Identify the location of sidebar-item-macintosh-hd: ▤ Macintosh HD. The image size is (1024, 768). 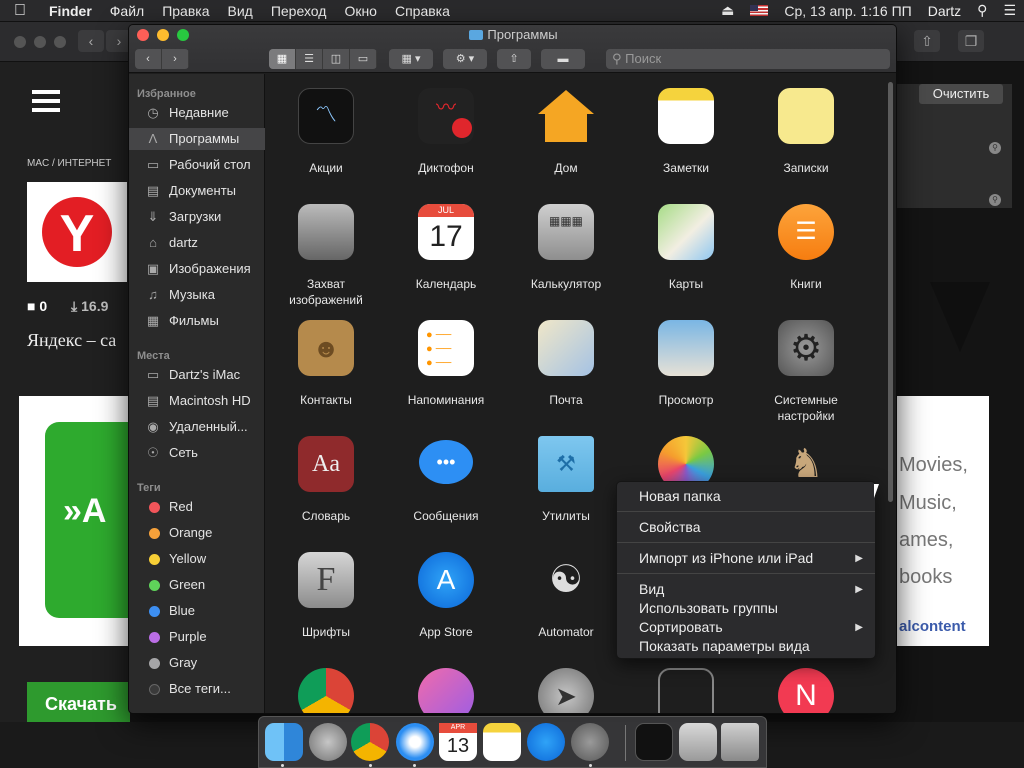
(197, 401).